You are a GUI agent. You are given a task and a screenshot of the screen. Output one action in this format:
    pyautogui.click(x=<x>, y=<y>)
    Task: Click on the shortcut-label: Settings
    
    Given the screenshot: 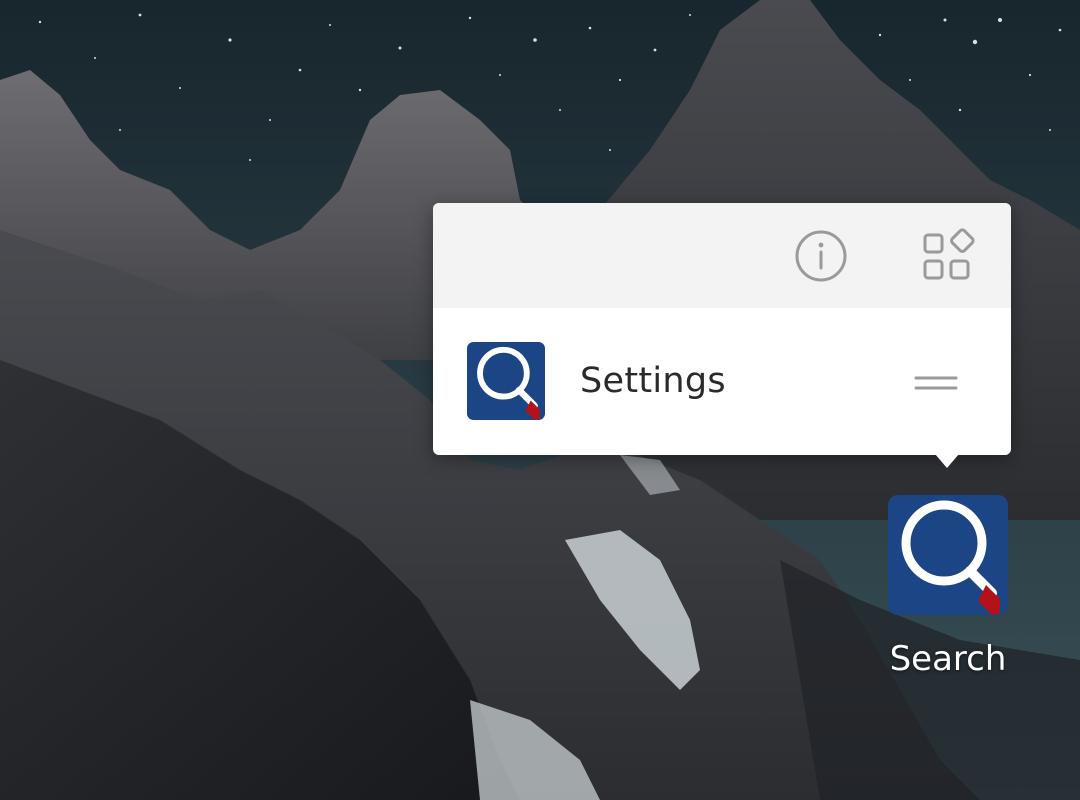 What is the action you would take?
    pyautogui.click(x=653, y=381)
    